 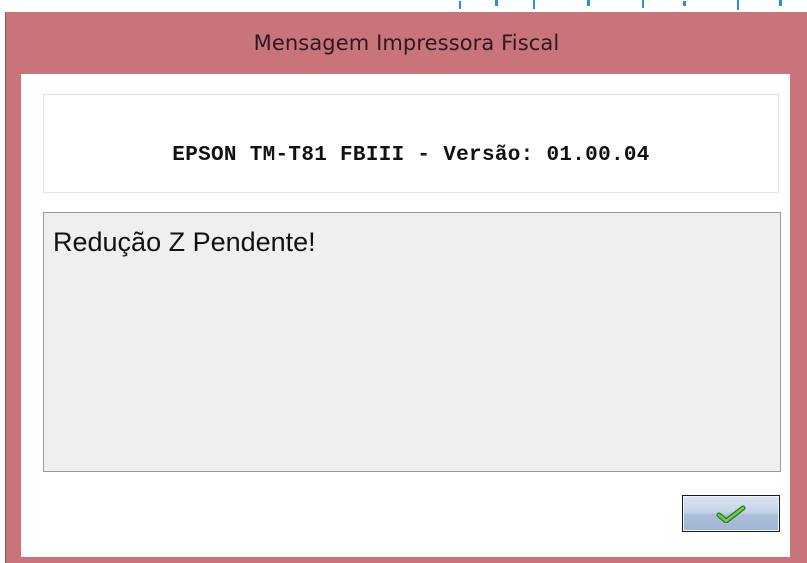 I want to click on background-strip, so click(x=403, y=6).